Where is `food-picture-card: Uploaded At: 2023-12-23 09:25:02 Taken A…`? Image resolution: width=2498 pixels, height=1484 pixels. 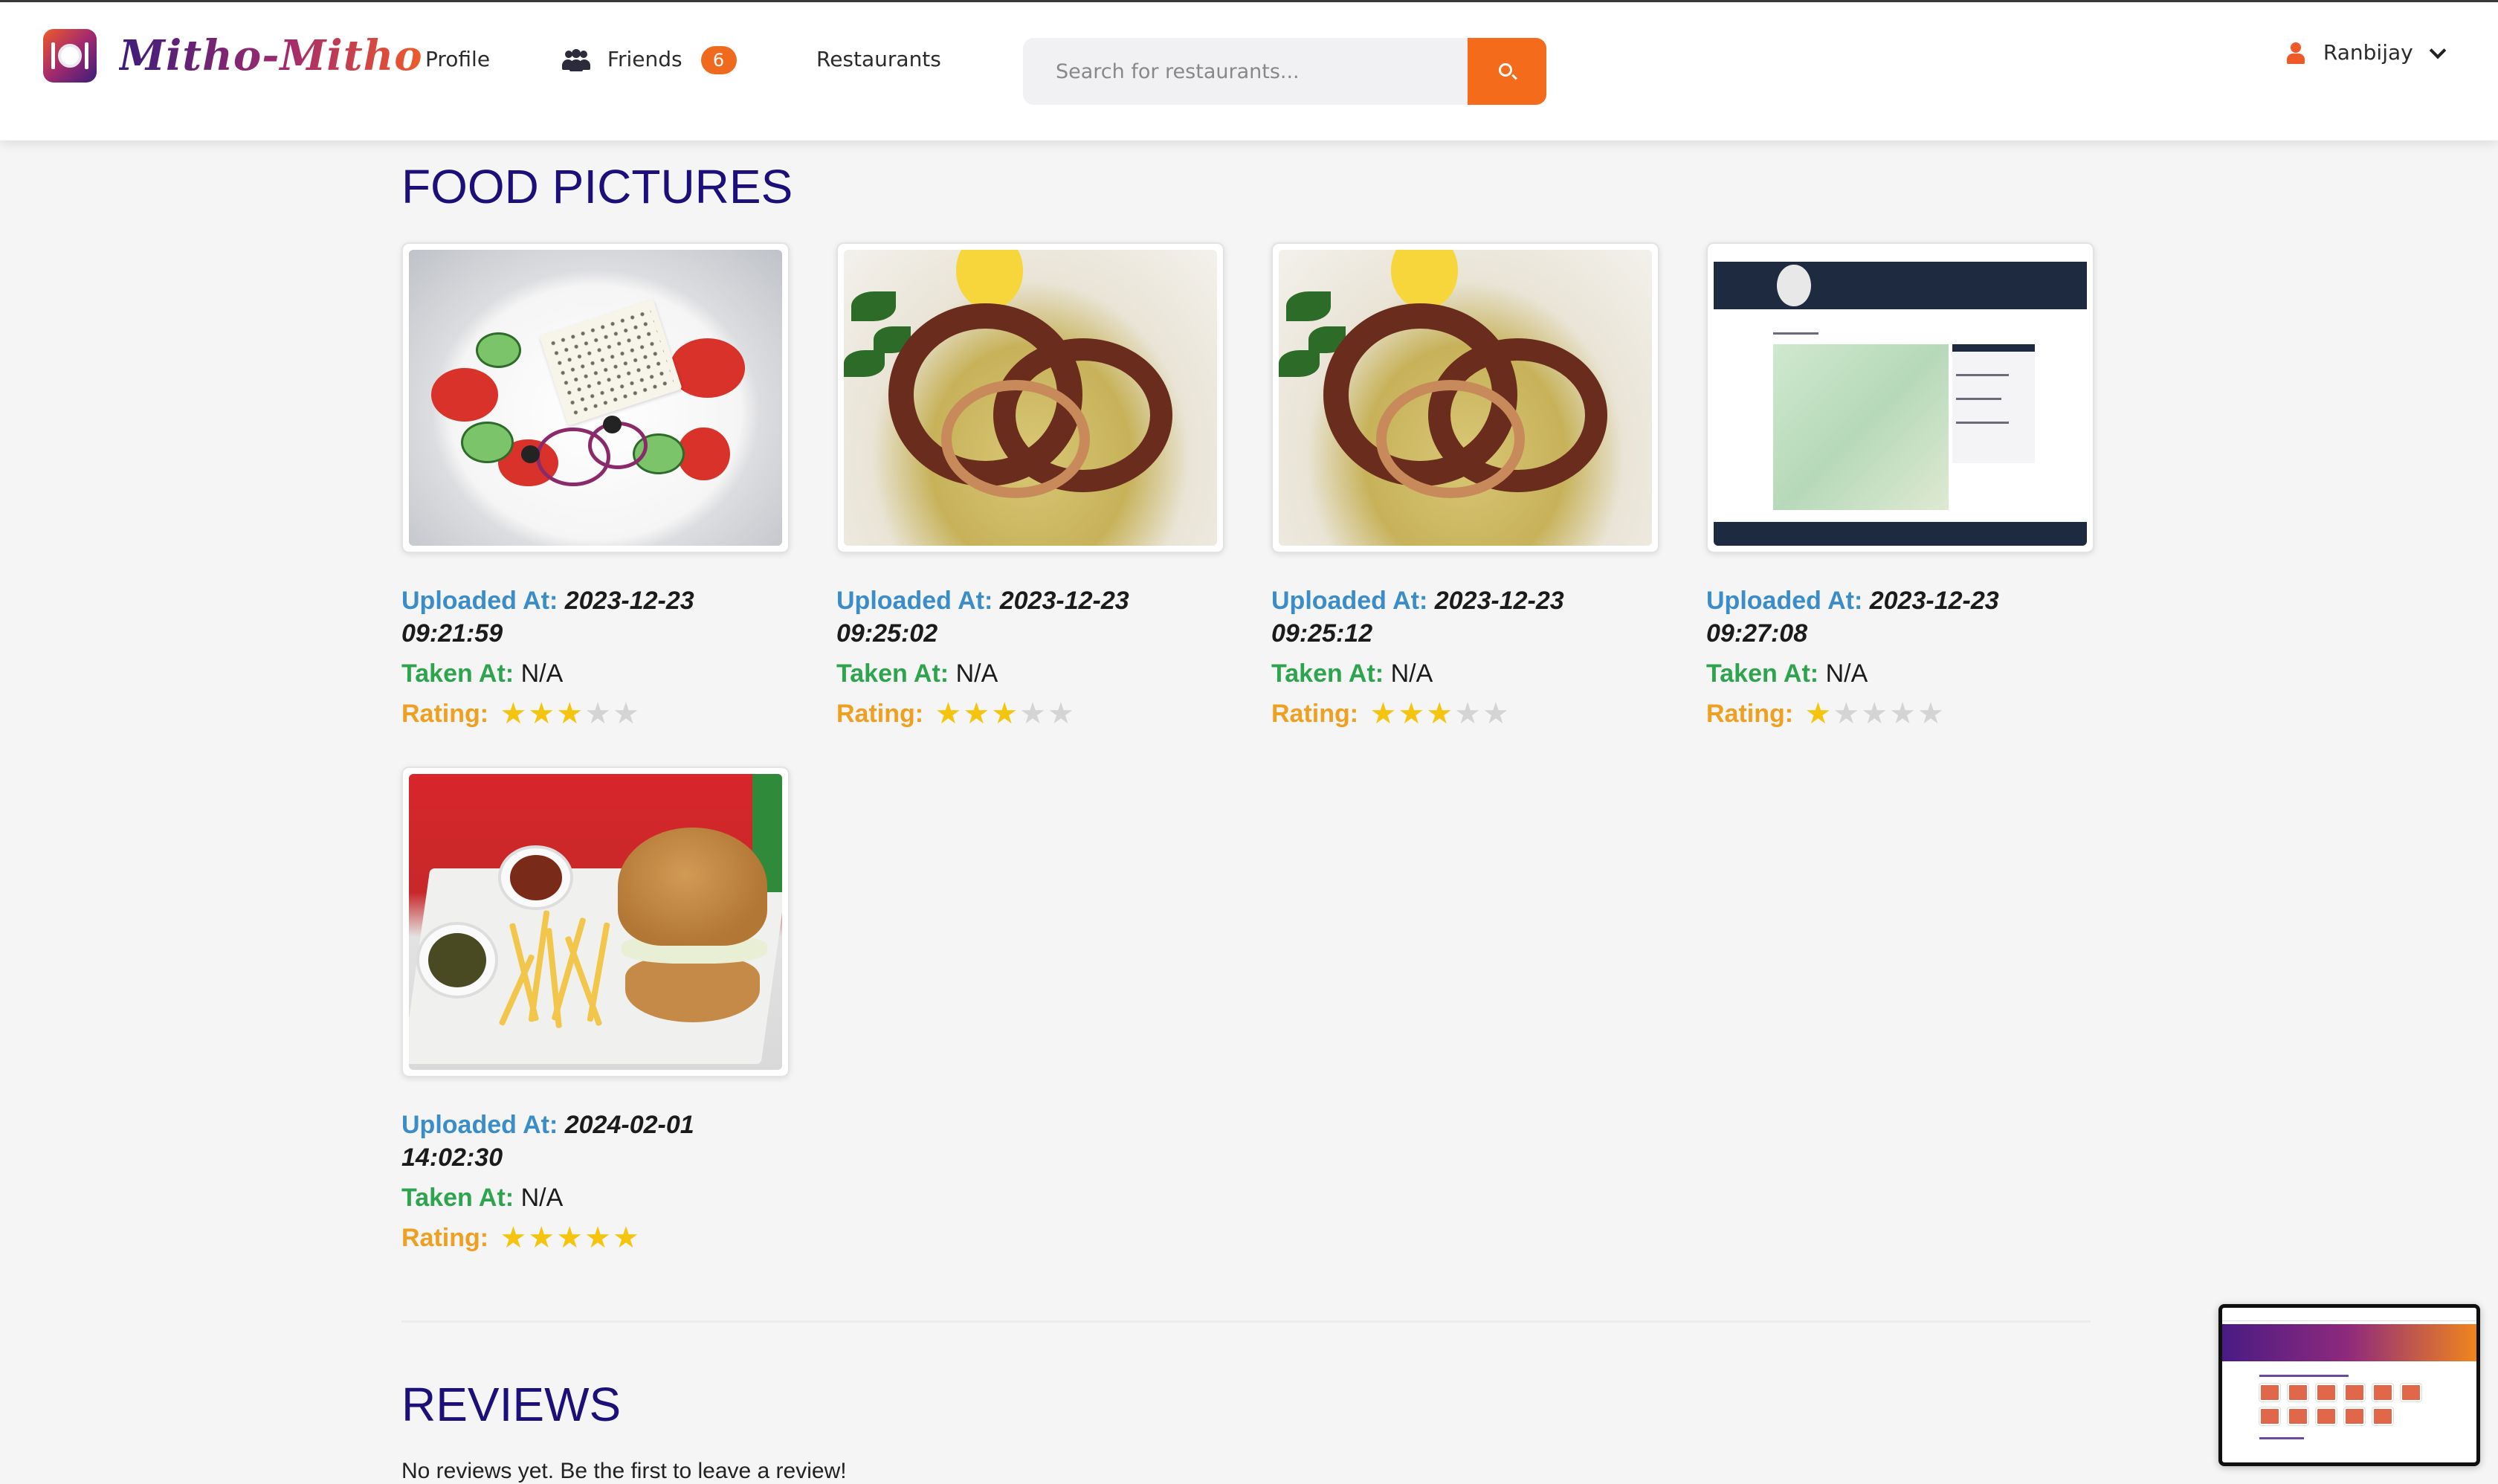
food-picture-card: Uploaded At: 2023-12-23 09:25:02 Taken A… is located at coordinates (1030, 490).